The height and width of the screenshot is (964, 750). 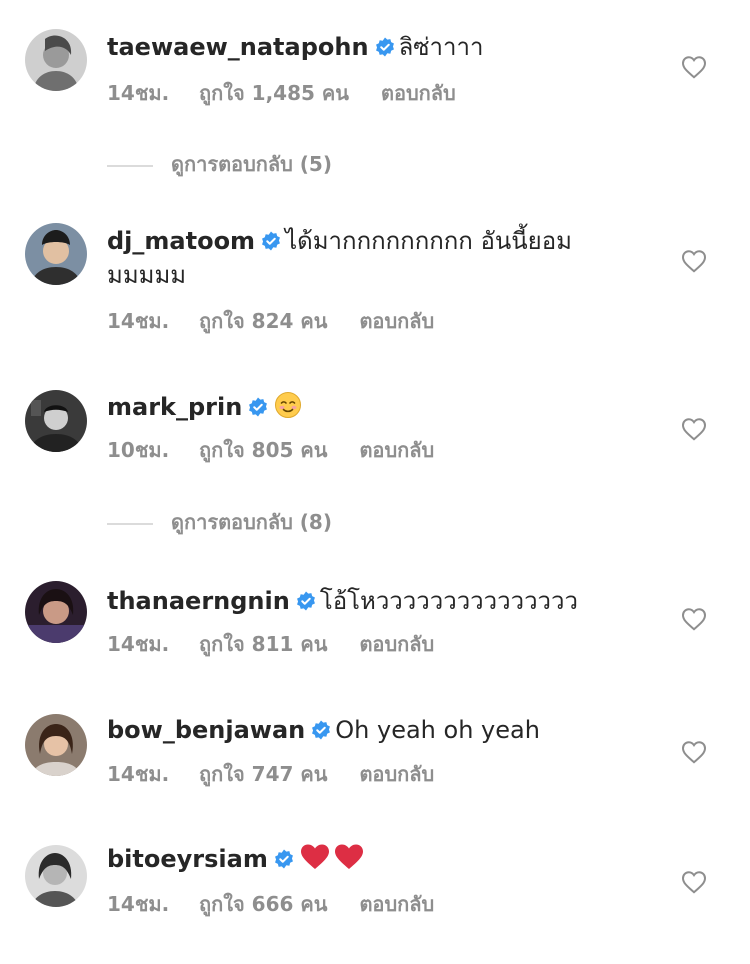 What do you see at coordinates (251, 522) in the screenshot?
I see `view-replies-label: ดูการตอบกลับ (8)` at bounding box center [251, 522].